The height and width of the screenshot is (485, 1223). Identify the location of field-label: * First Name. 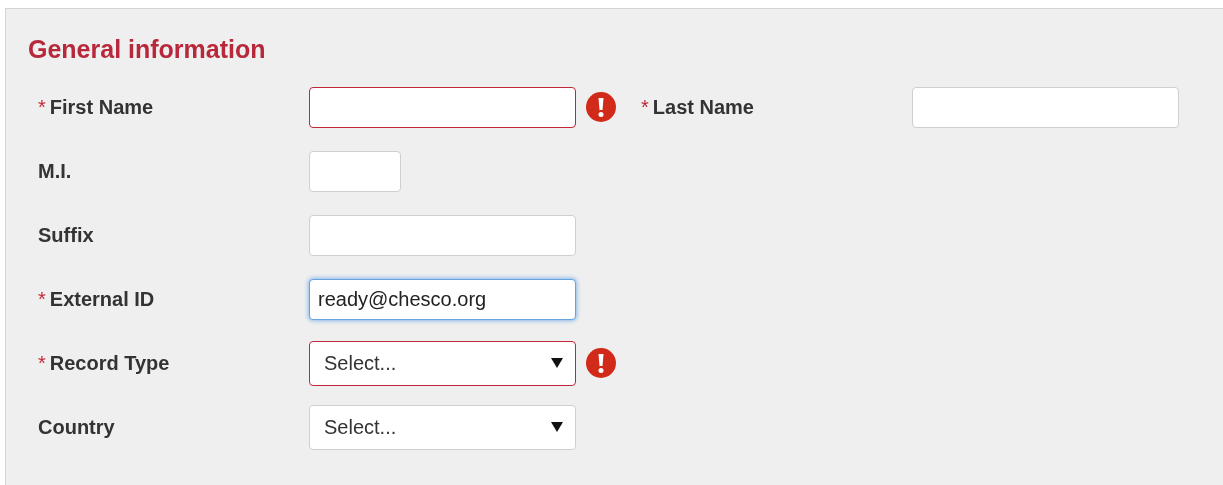
(96, 107).